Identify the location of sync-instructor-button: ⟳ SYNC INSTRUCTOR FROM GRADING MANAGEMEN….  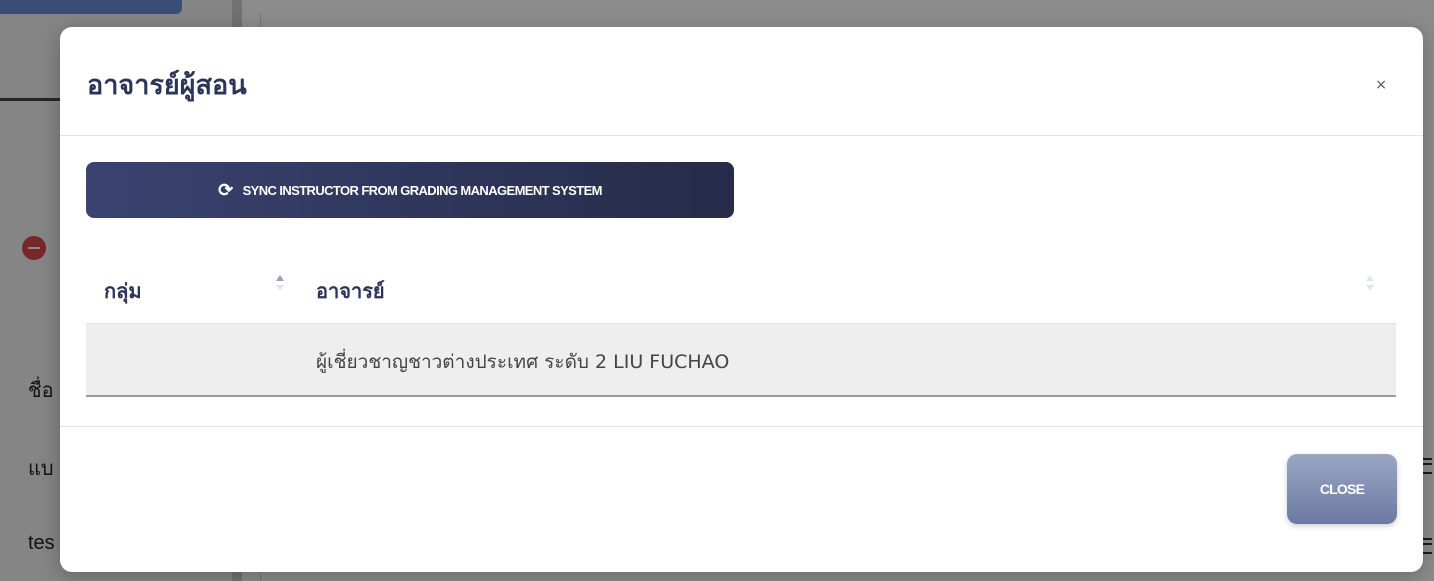
(410, 190).